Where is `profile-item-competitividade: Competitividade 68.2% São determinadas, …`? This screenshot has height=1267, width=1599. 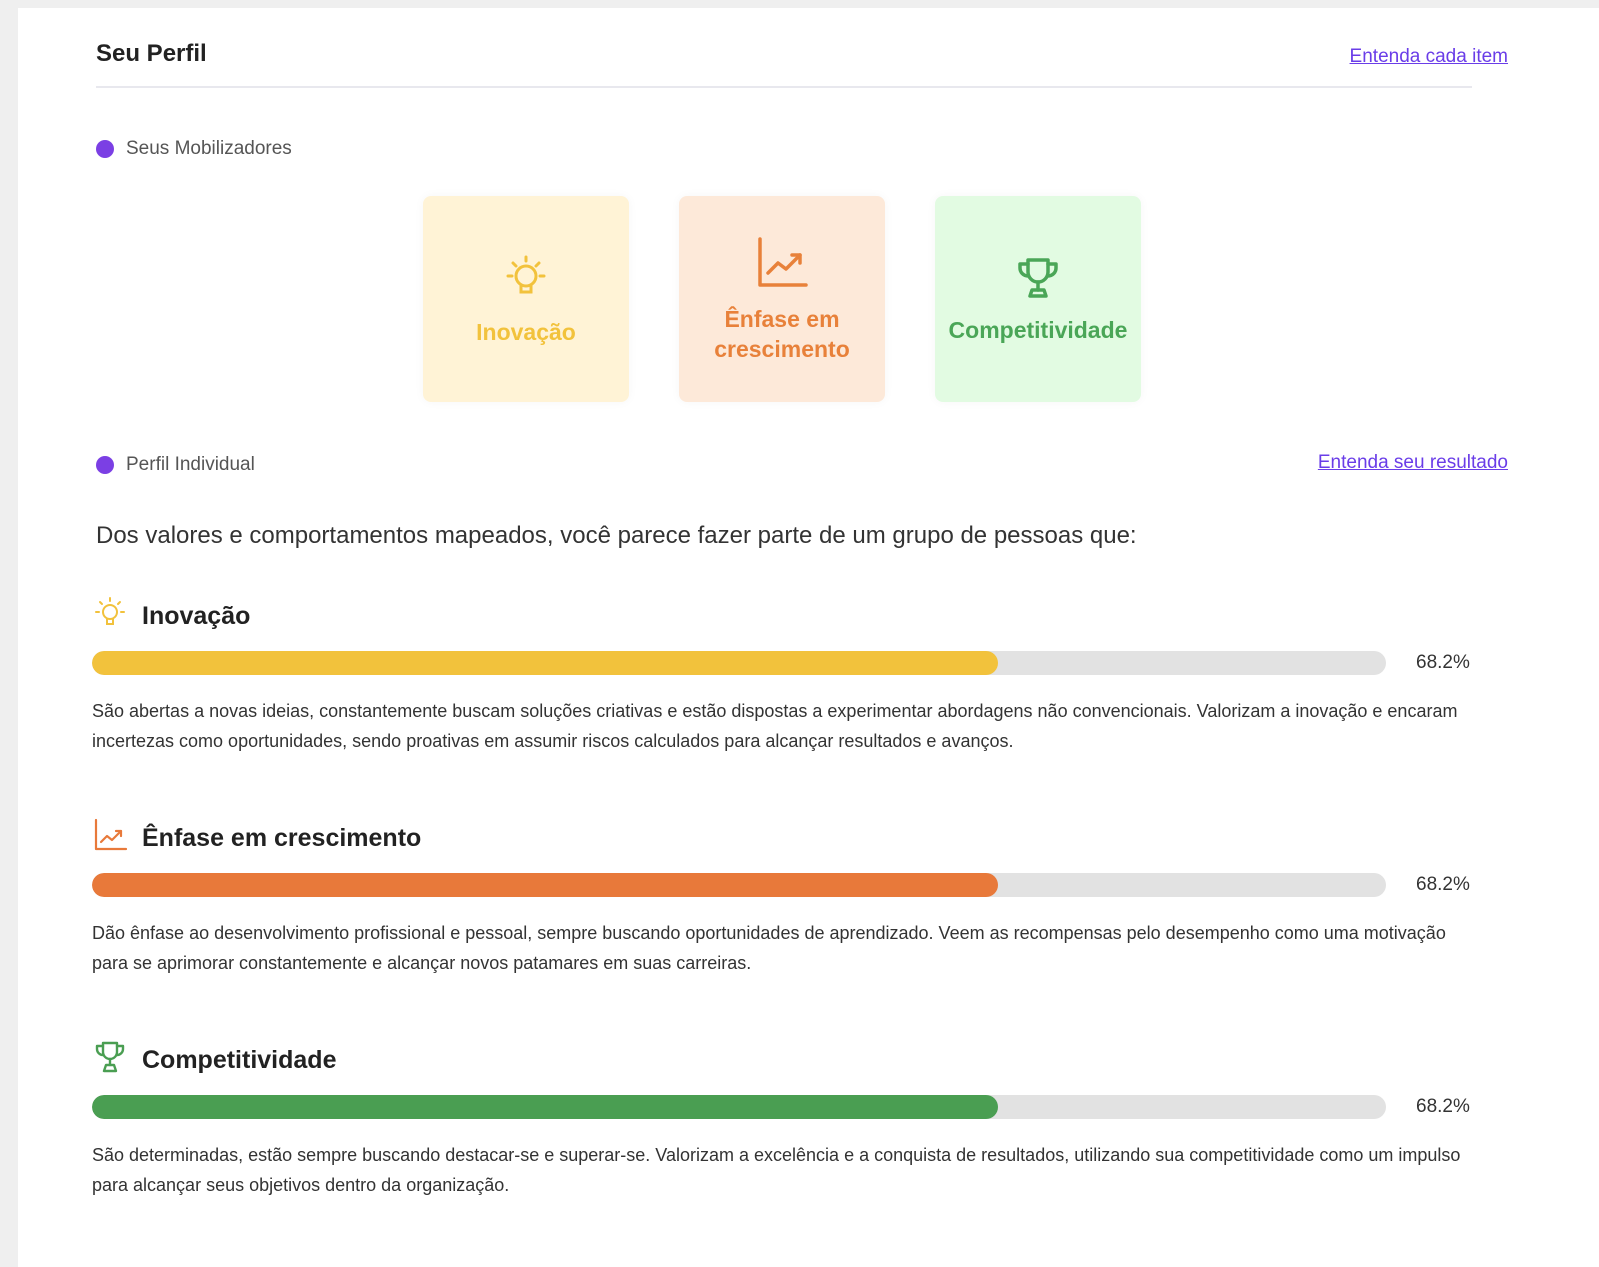 profile-item-competitividade: Competitividade 68.2% São determinadas, … is located at coordinates (787, 1120).